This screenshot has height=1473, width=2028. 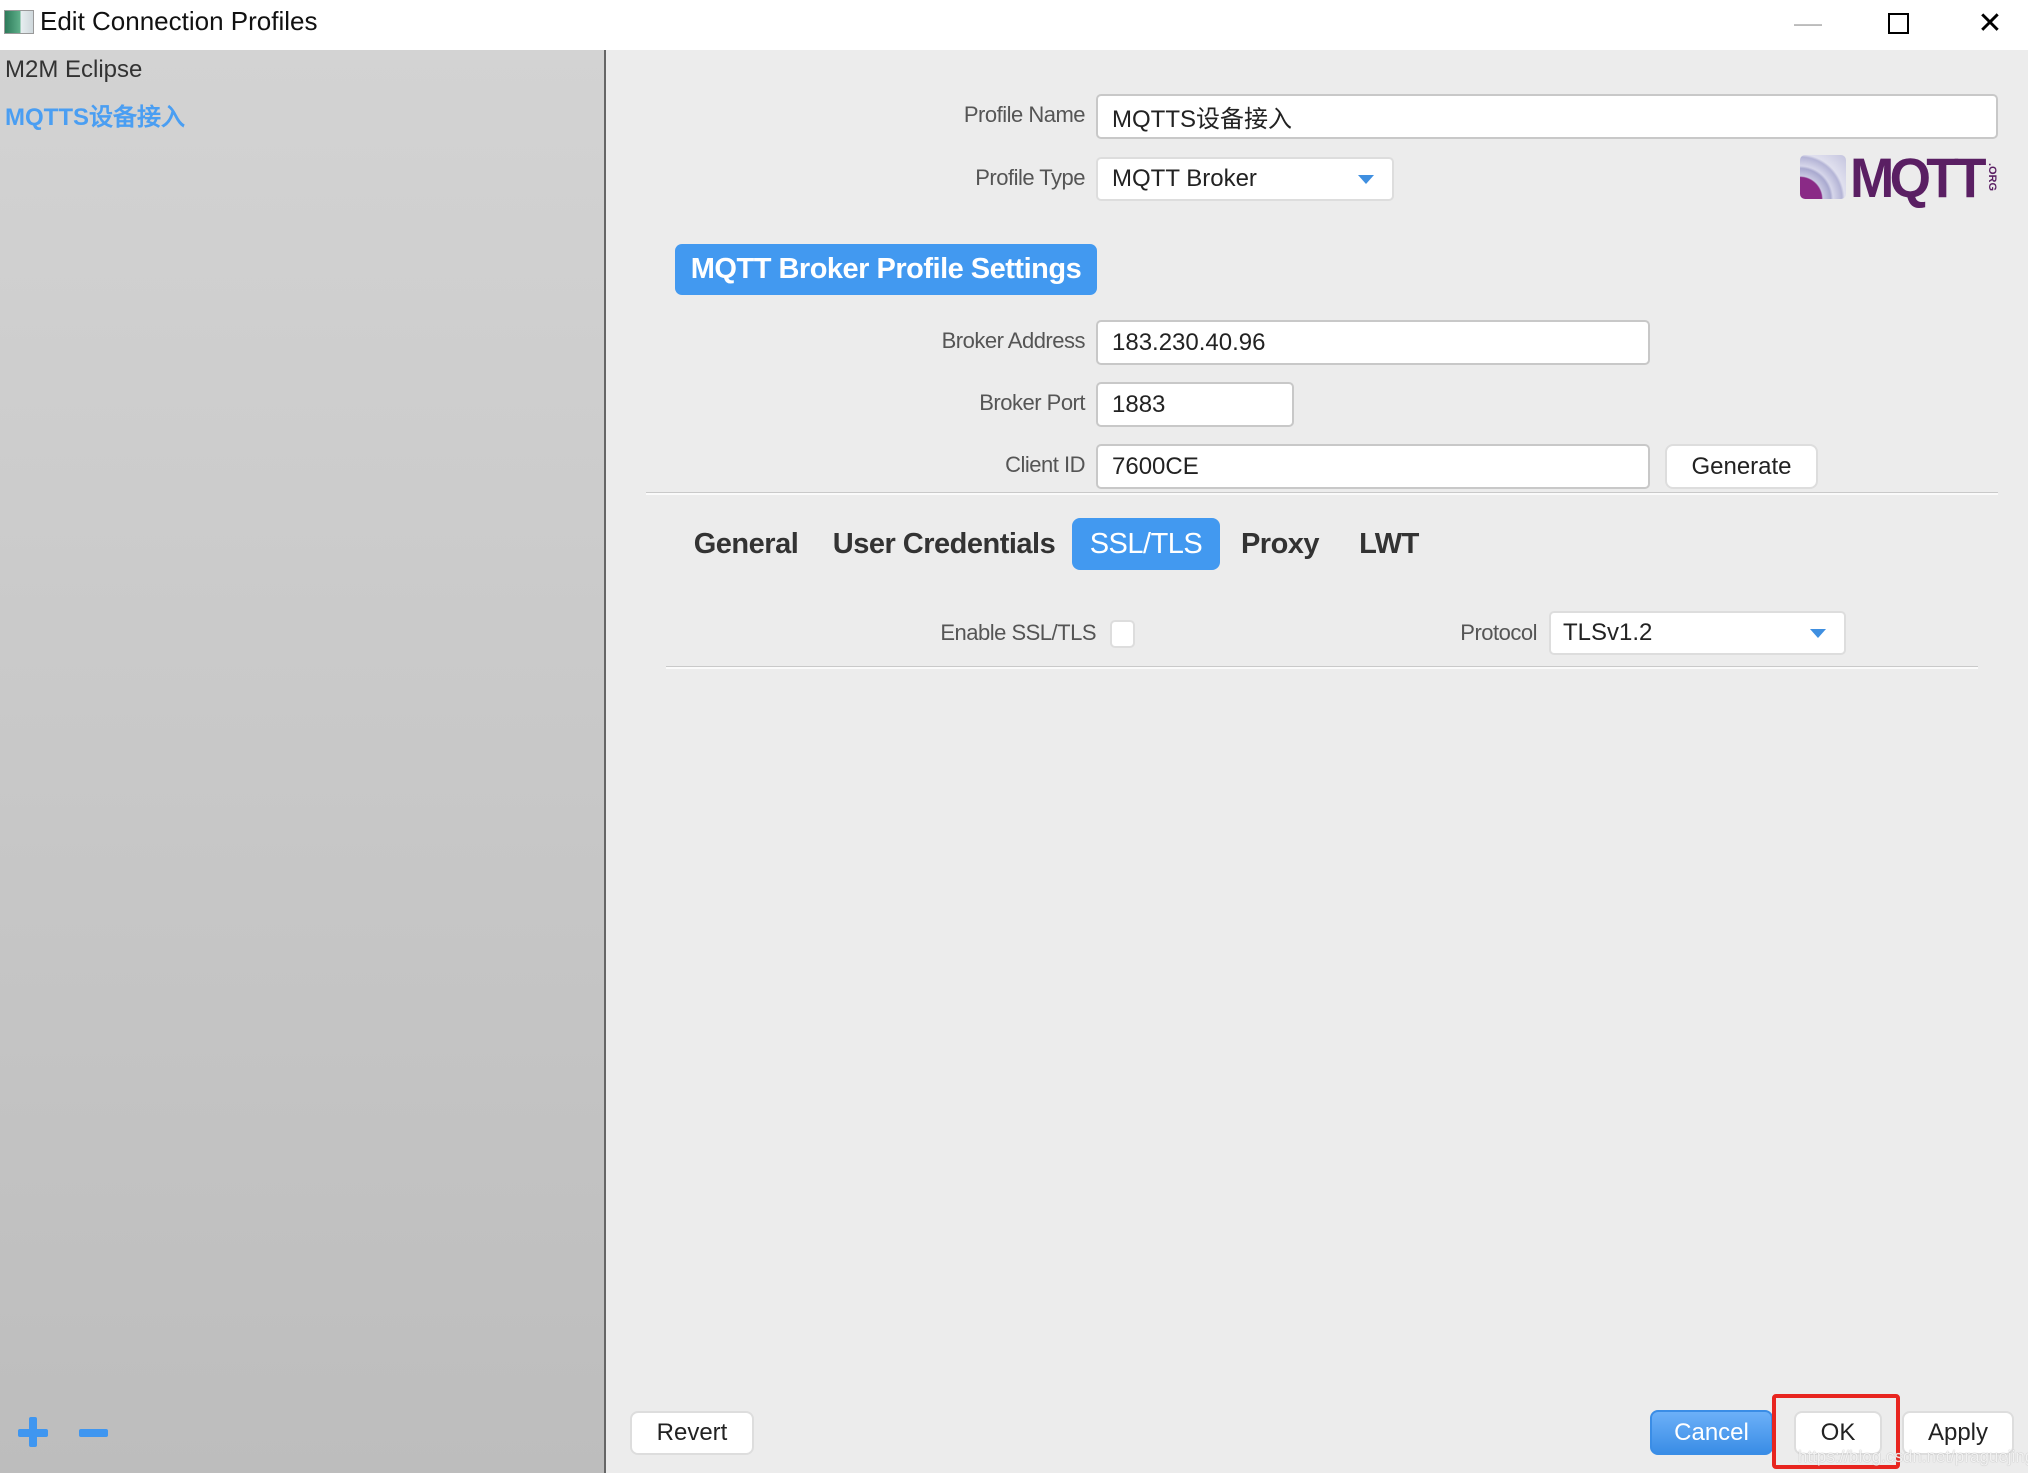 What do you see at coordinates (1030, 177) in the screenshot?
I see `profile-type-label: Profile Type` at bounding box center [1030, 177].